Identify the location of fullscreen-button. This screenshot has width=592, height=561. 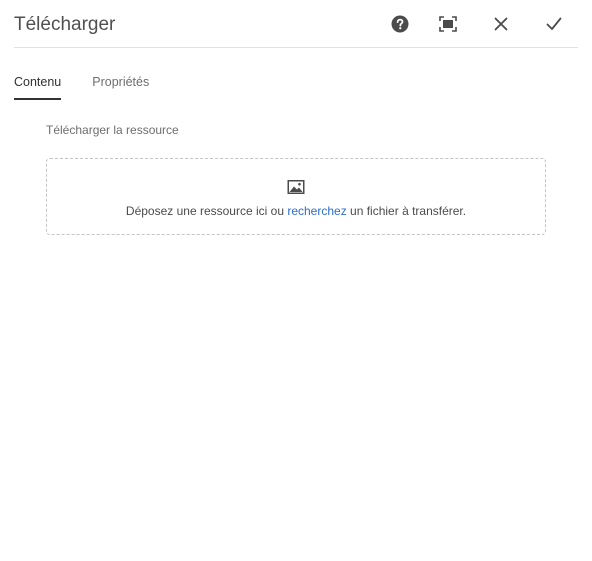
(448, 24).